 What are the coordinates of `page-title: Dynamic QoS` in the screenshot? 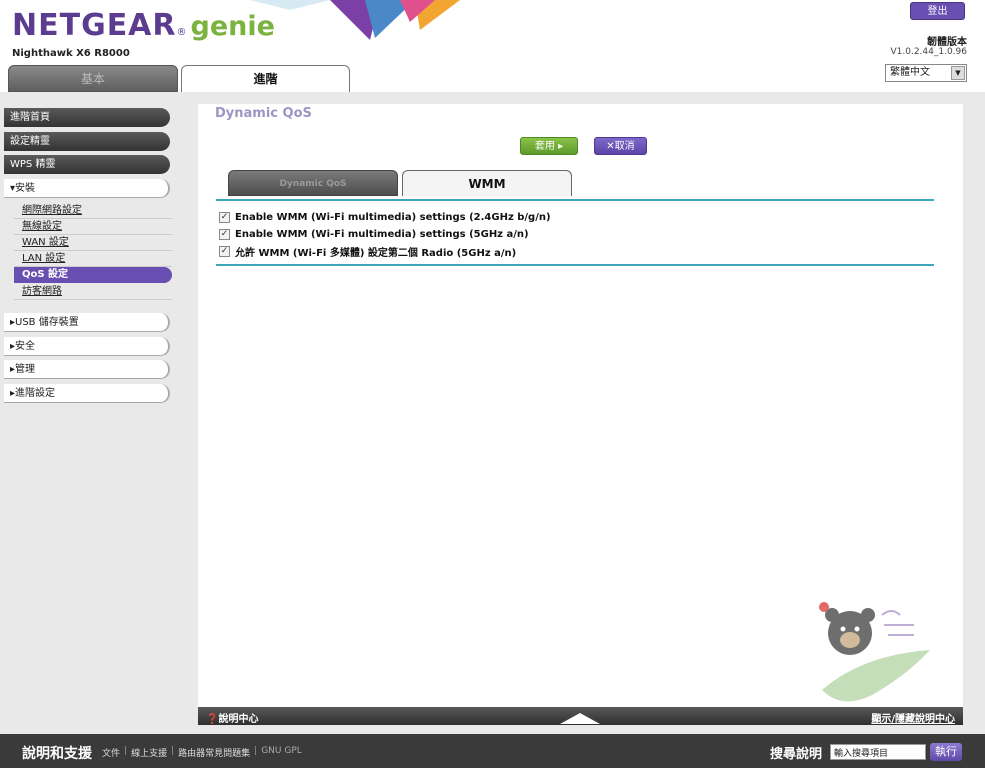 It's located at (263, 113).